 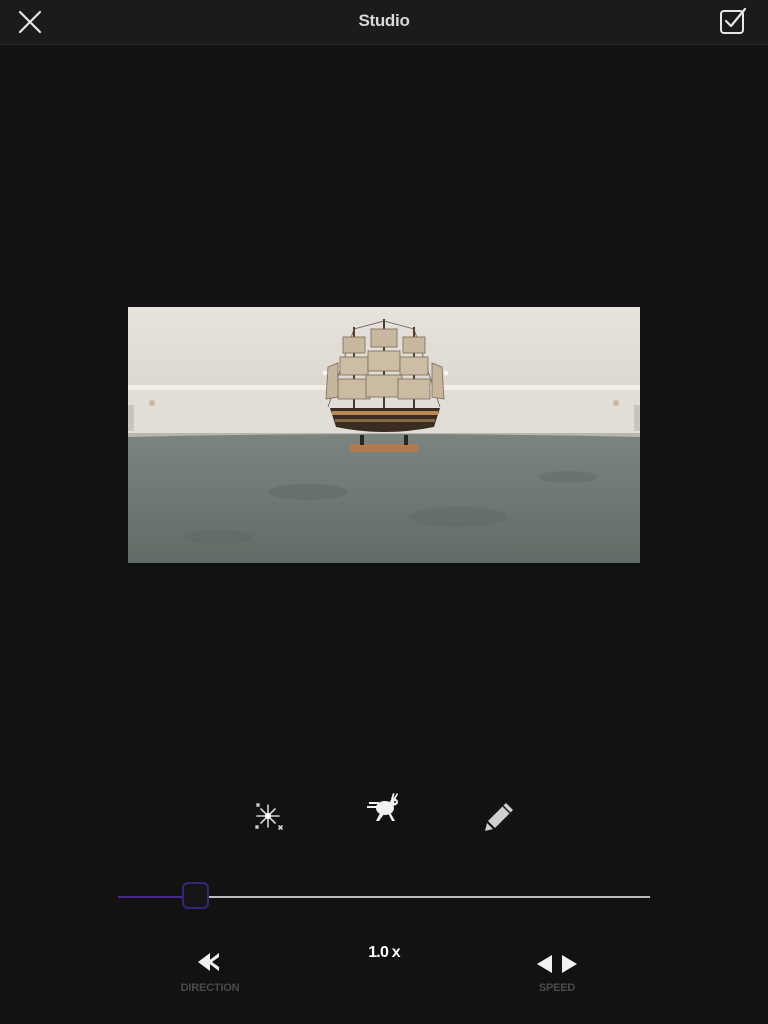 I want to click on done-button, so click(x=733, y=21).